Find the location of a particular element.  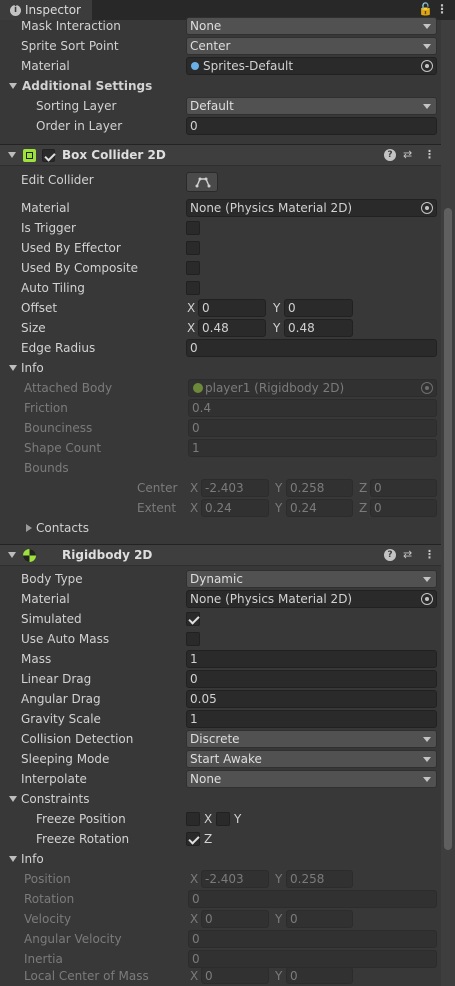

sprite-sort-point-label: Sprite Sort Point is located at coordinates (70, 46).